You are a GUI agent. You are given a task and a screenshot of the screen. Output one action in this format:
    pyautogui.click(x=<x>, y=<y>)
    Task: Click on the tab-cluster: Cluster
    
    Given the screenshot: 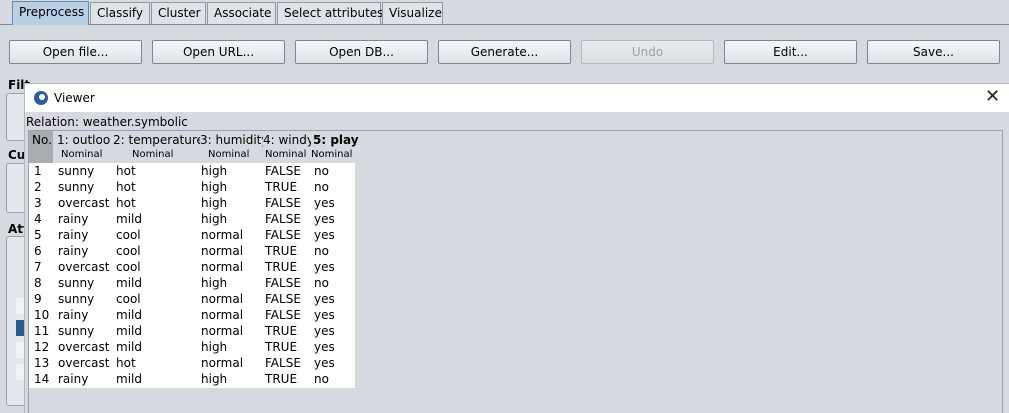 What is the action you would take?
    pyautogui.click(x=178, y=13)
    